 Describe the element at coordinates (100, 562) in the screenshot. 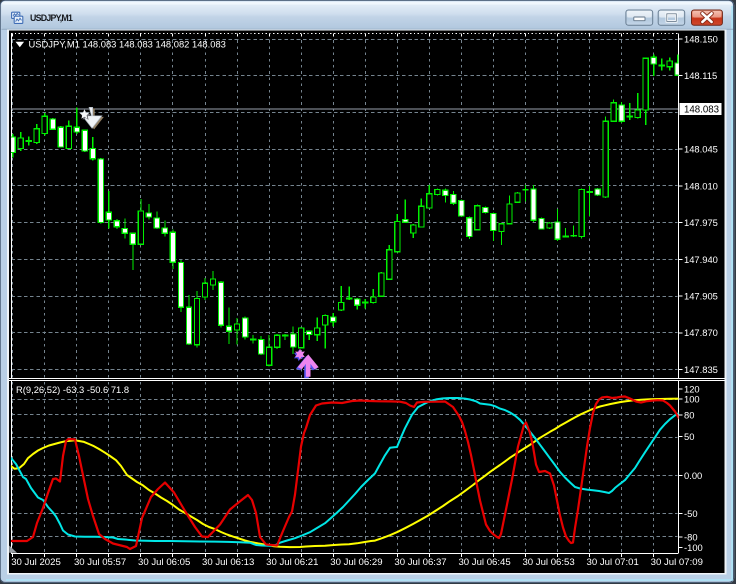

I see `svg-text: 30 Jul 05:57` at that location.